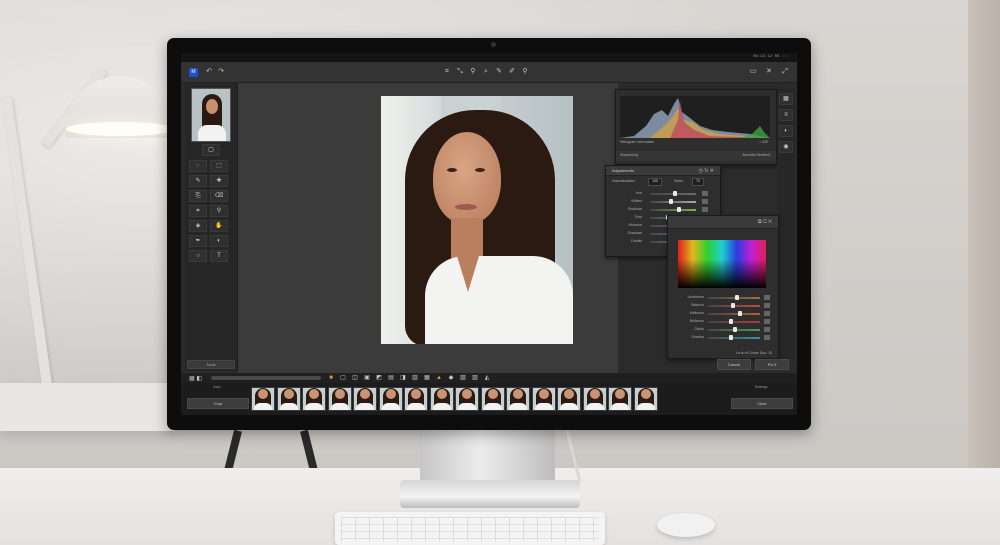 This screenshot has height=545, width=1000. What do you see at coordinates (525, 72) in the screenshot?
I see `loupe-icon: ⚲` at bounding box center [525, 72].